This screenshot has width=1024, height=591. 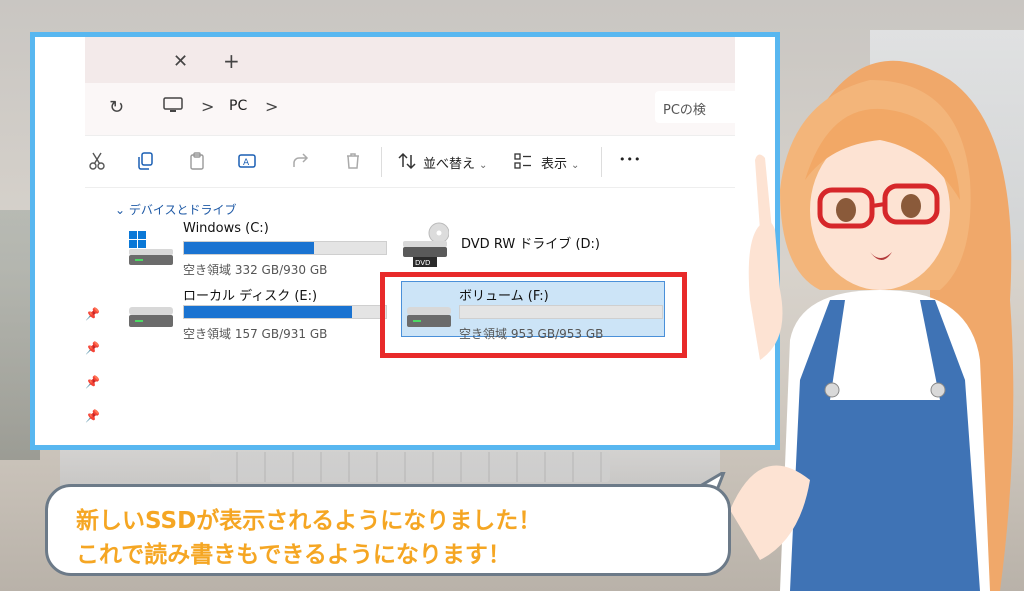 What do you see at coordinates (630, 159) in the screenshot?
I see `more-options-button: •••` at bounding box center [630, 159].